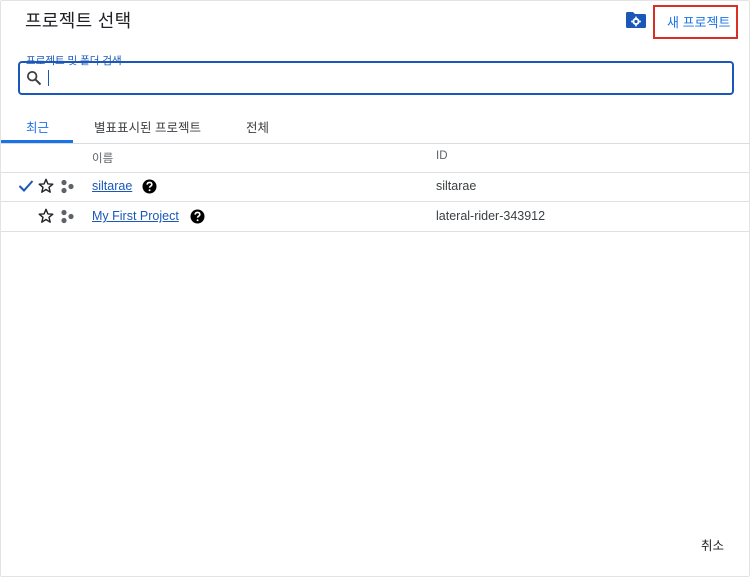 The height and width of the screenshot is (577, 750). Describe the element at coordinates (135, 216) in the screenshot. I see `project-link: My First Project` at that location.